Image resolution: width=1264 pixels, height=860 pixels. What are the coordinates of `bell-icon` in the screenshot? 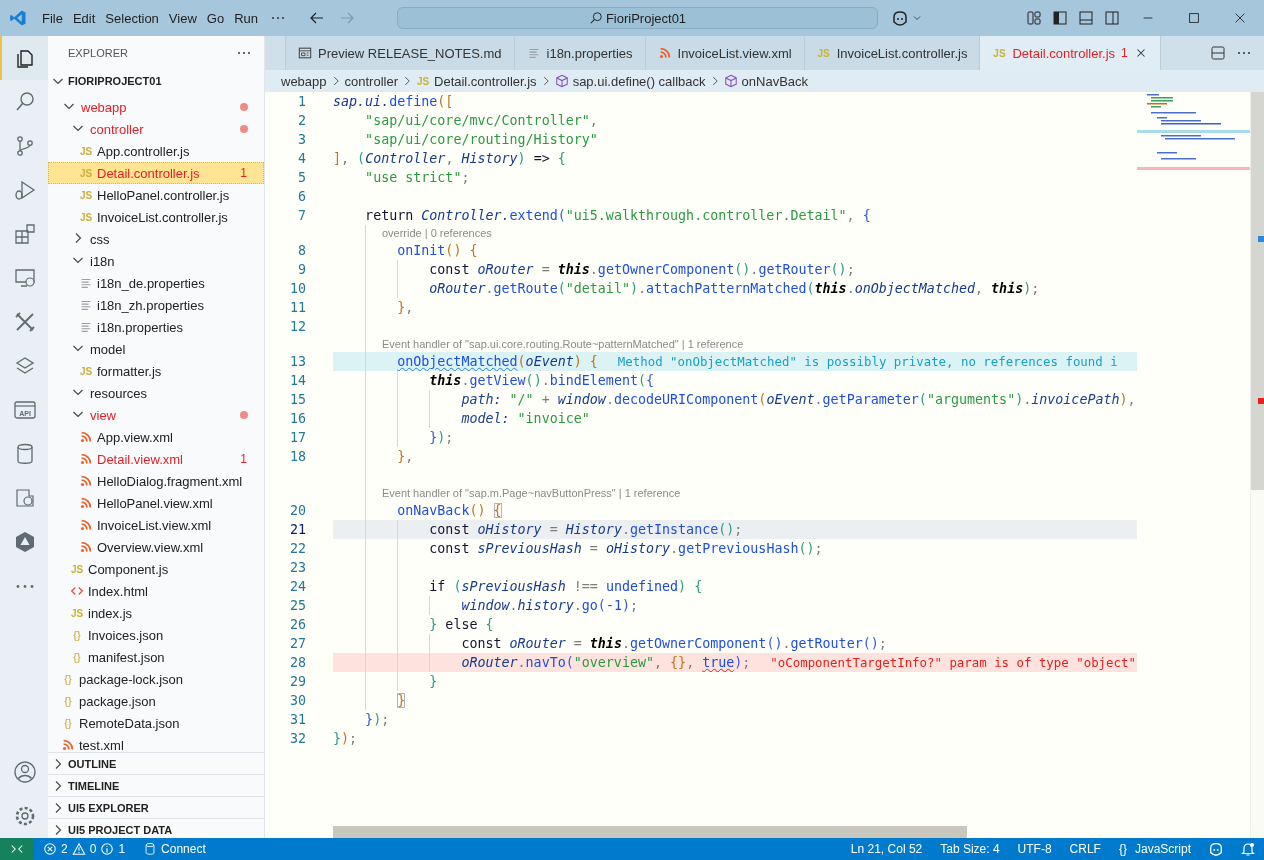 It's located at (1248, 849).